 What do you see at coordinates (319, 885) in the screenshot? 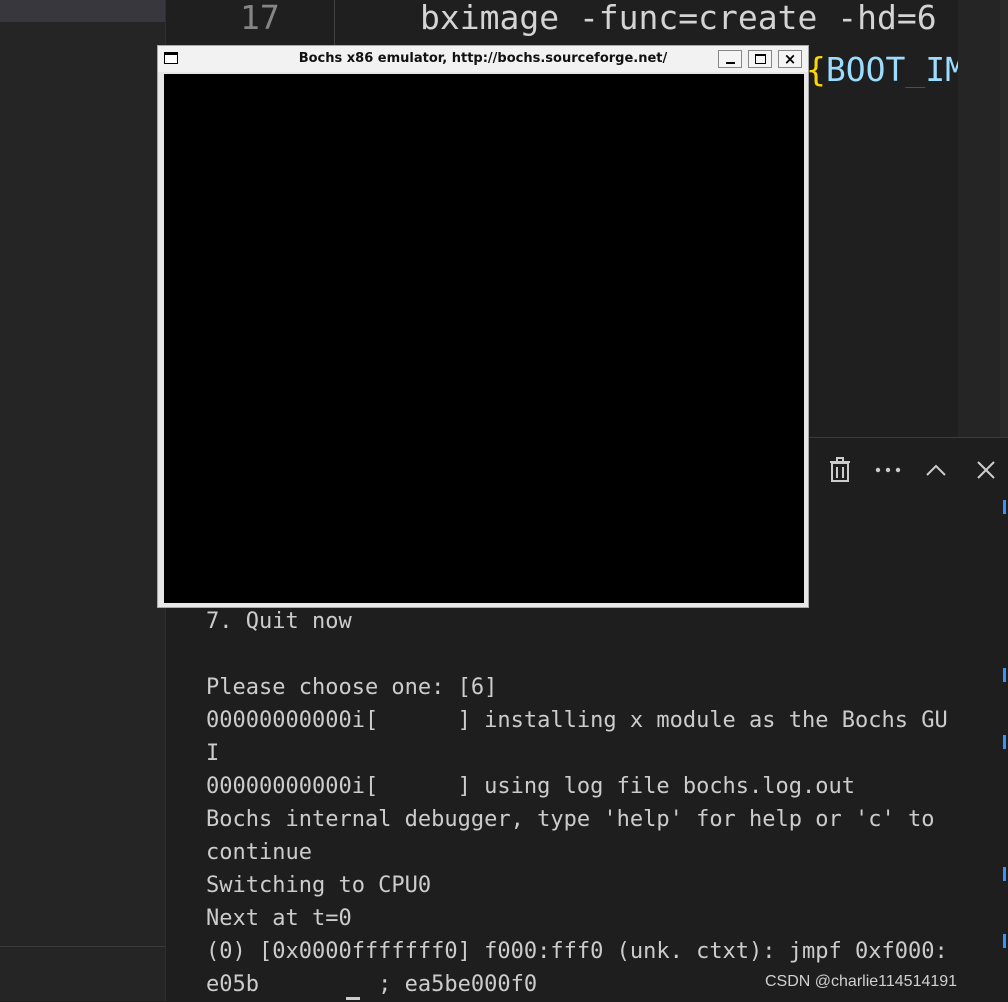
I see `terminal-line: Switching to CPU0` at bounding box center [319, 885].